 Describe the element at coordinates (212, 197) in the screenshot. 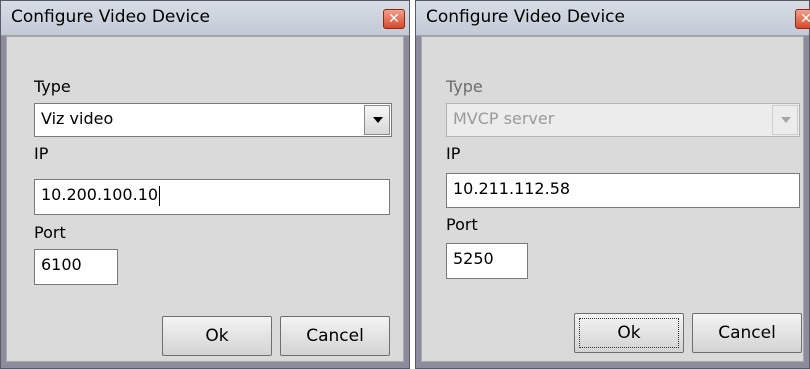

I see `ip-input: 10.200.100.10` at that location.